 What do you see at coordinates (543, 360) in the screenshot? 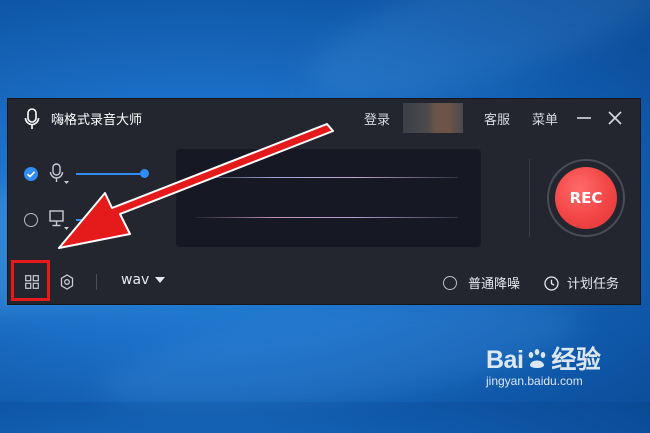
I see `watermark-brand: Bai 经验` at bounding box center [543, 360].